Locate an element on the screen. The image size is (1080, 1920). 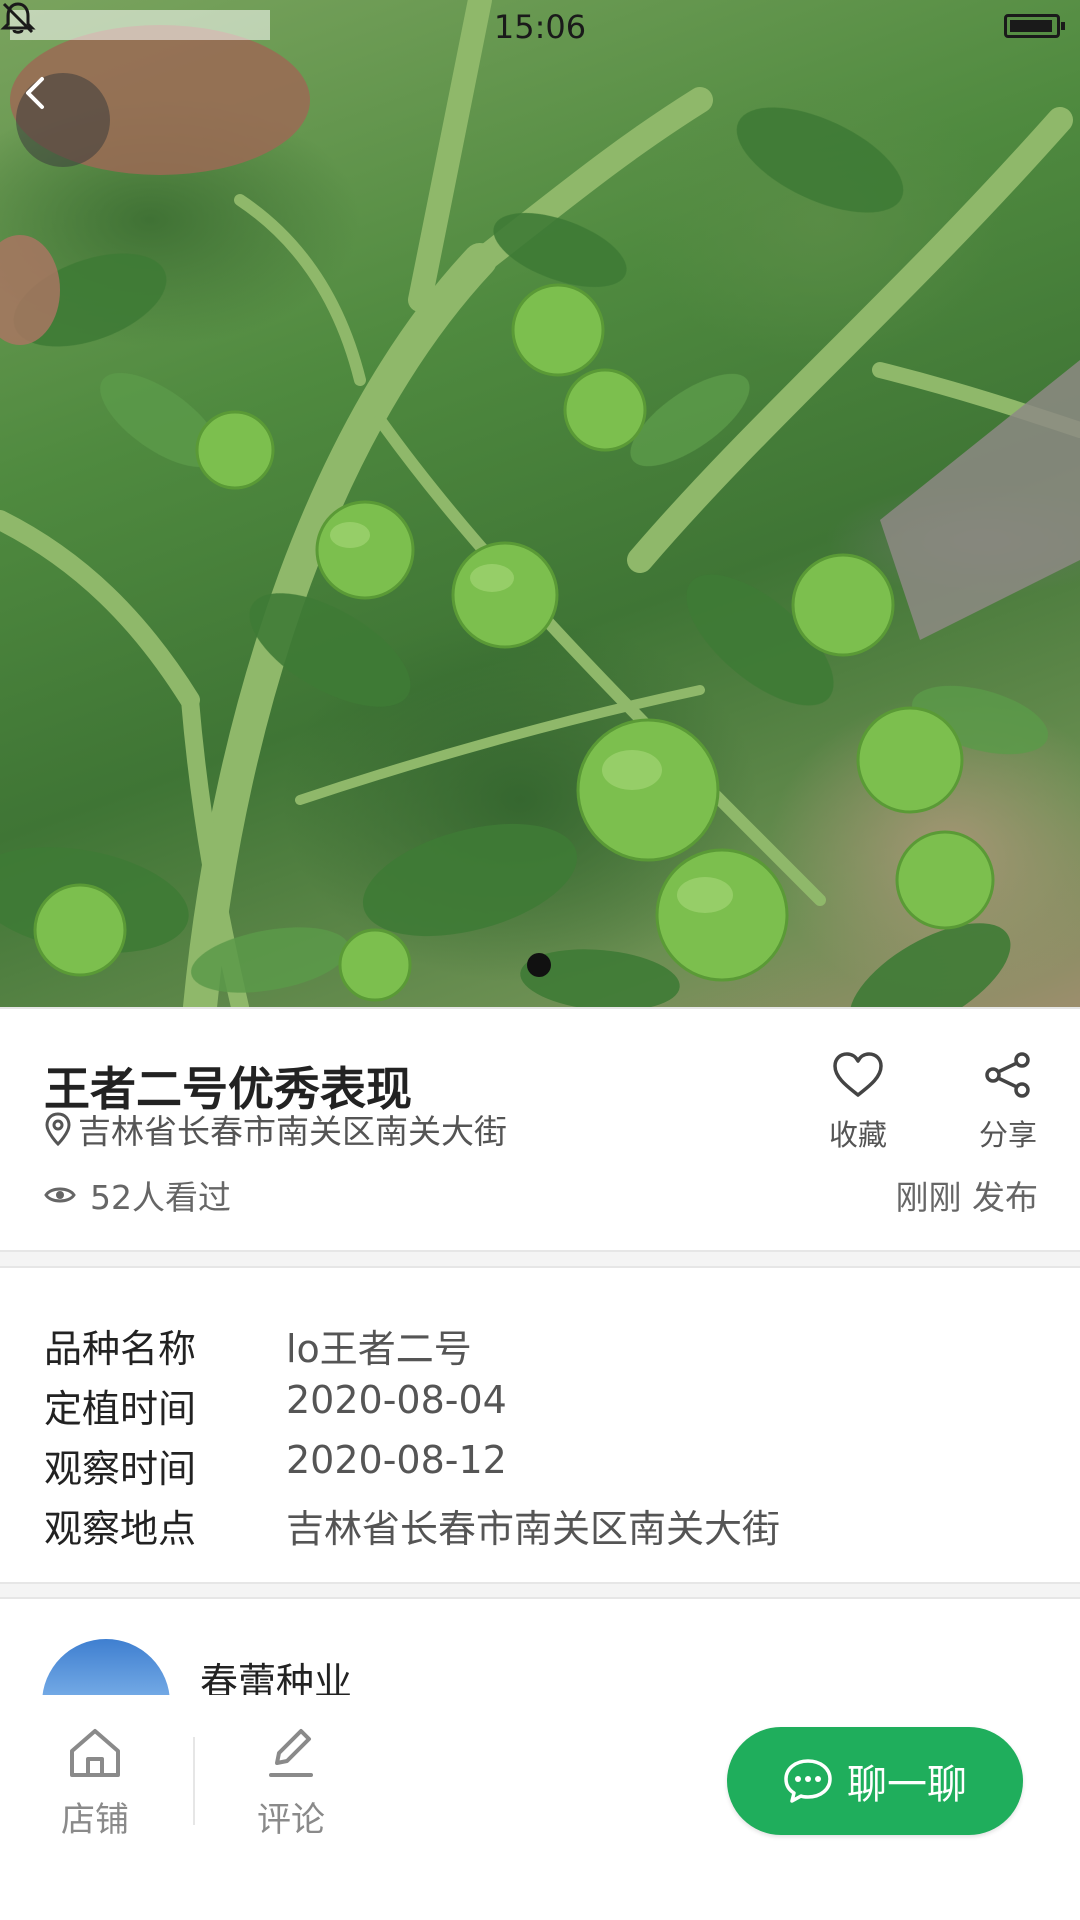
share-button: 分享 is located at coordinates (1008, 1102).